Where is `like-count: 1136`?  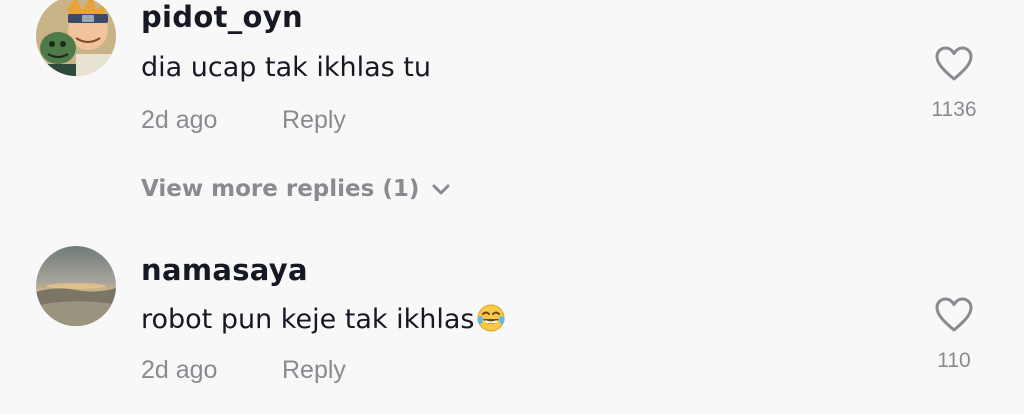
like-count: 1136 is located at coordinates (954, 109).